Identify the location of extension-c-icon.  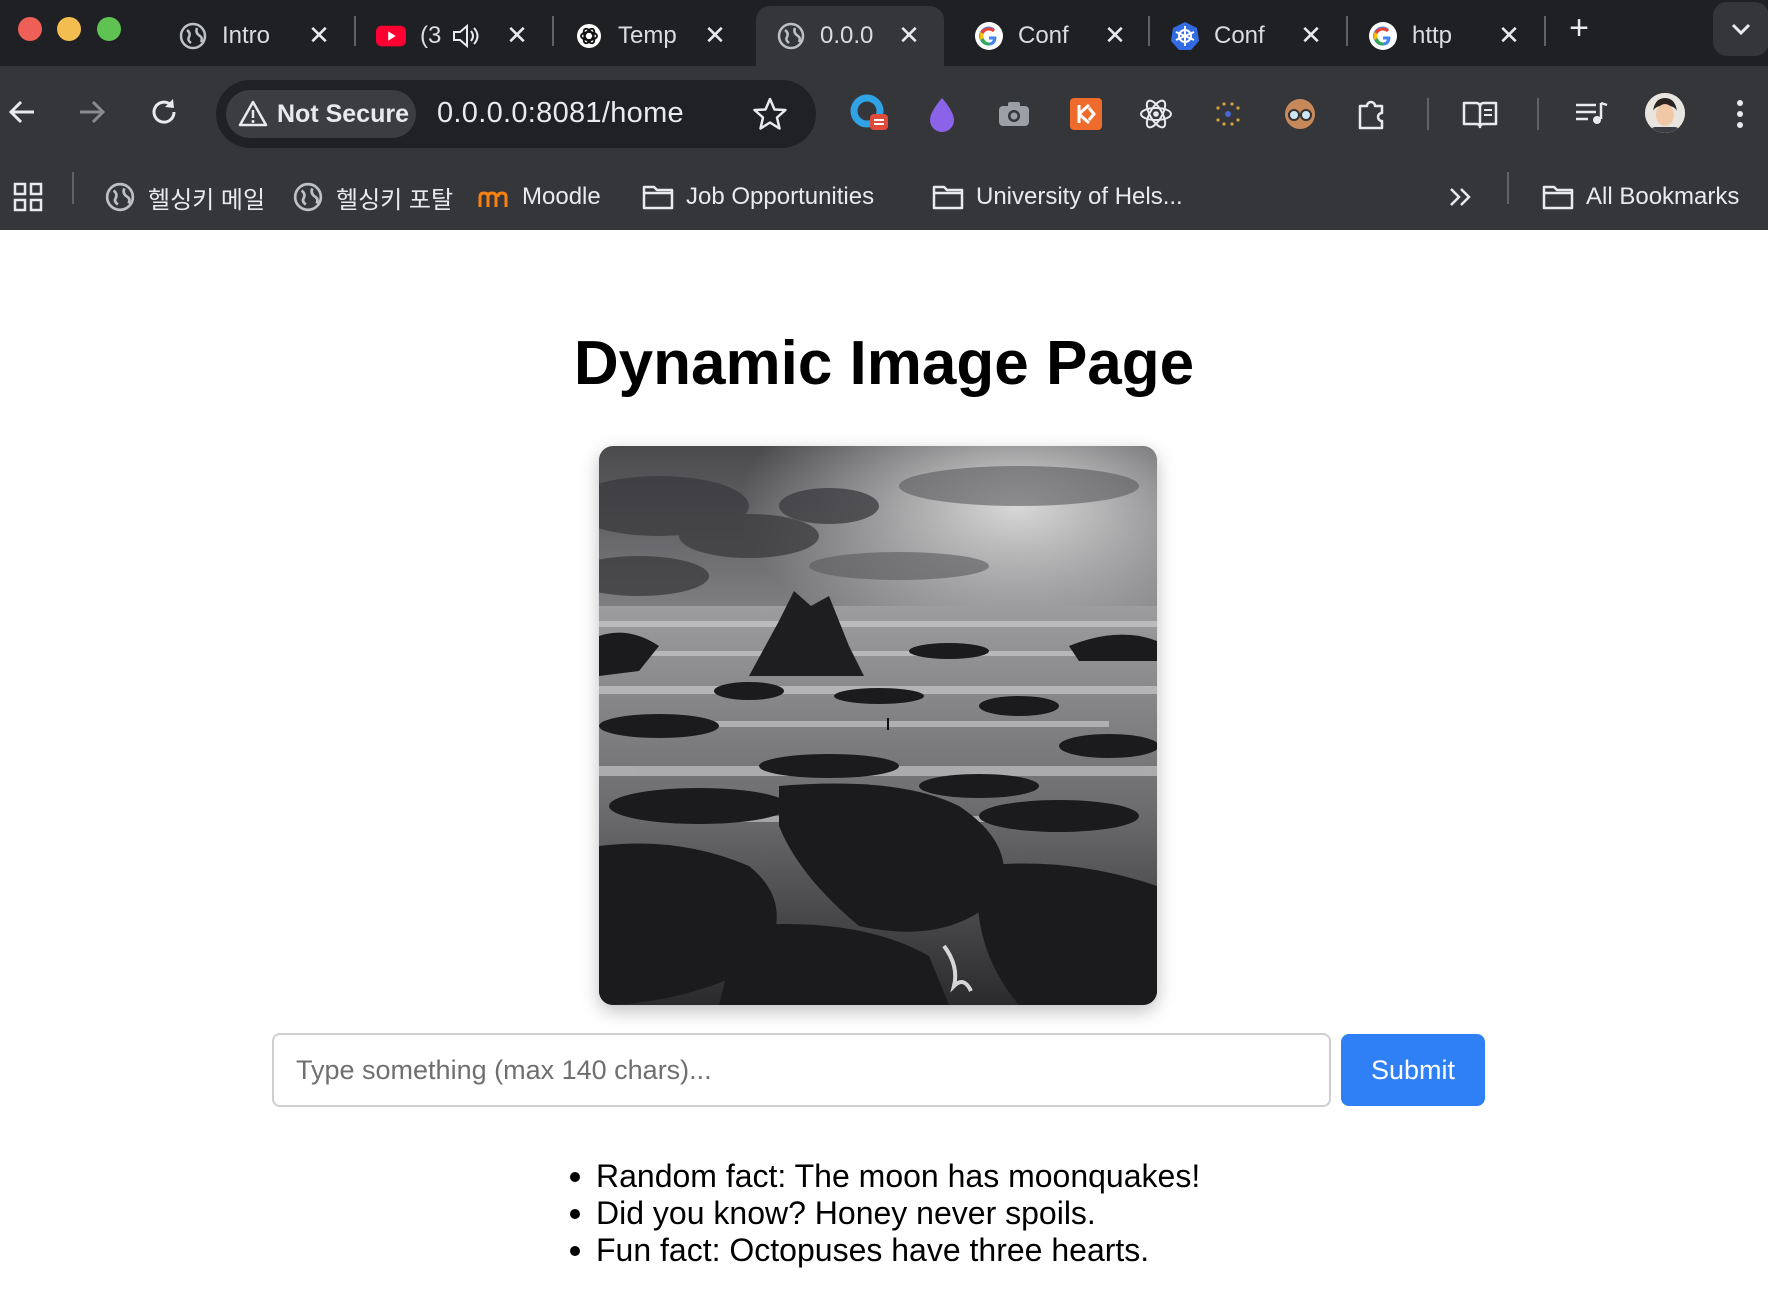
(870, 114).